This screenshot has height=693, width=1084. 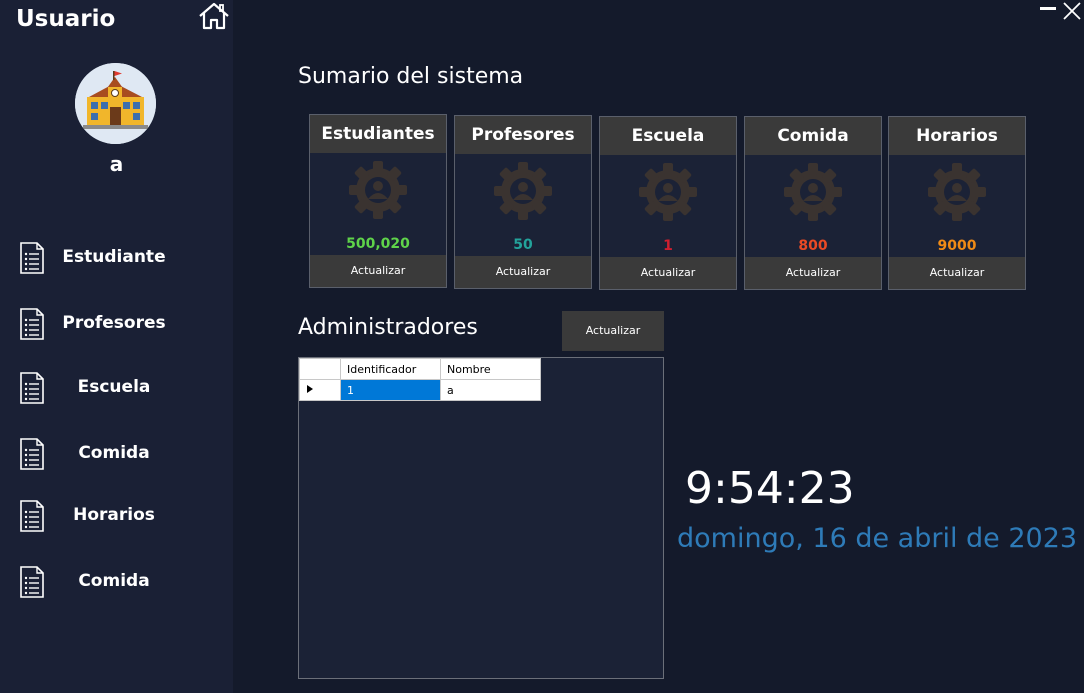 I want to click on refresh-profesores-button: Actualizar, so click(x=523, y=272).